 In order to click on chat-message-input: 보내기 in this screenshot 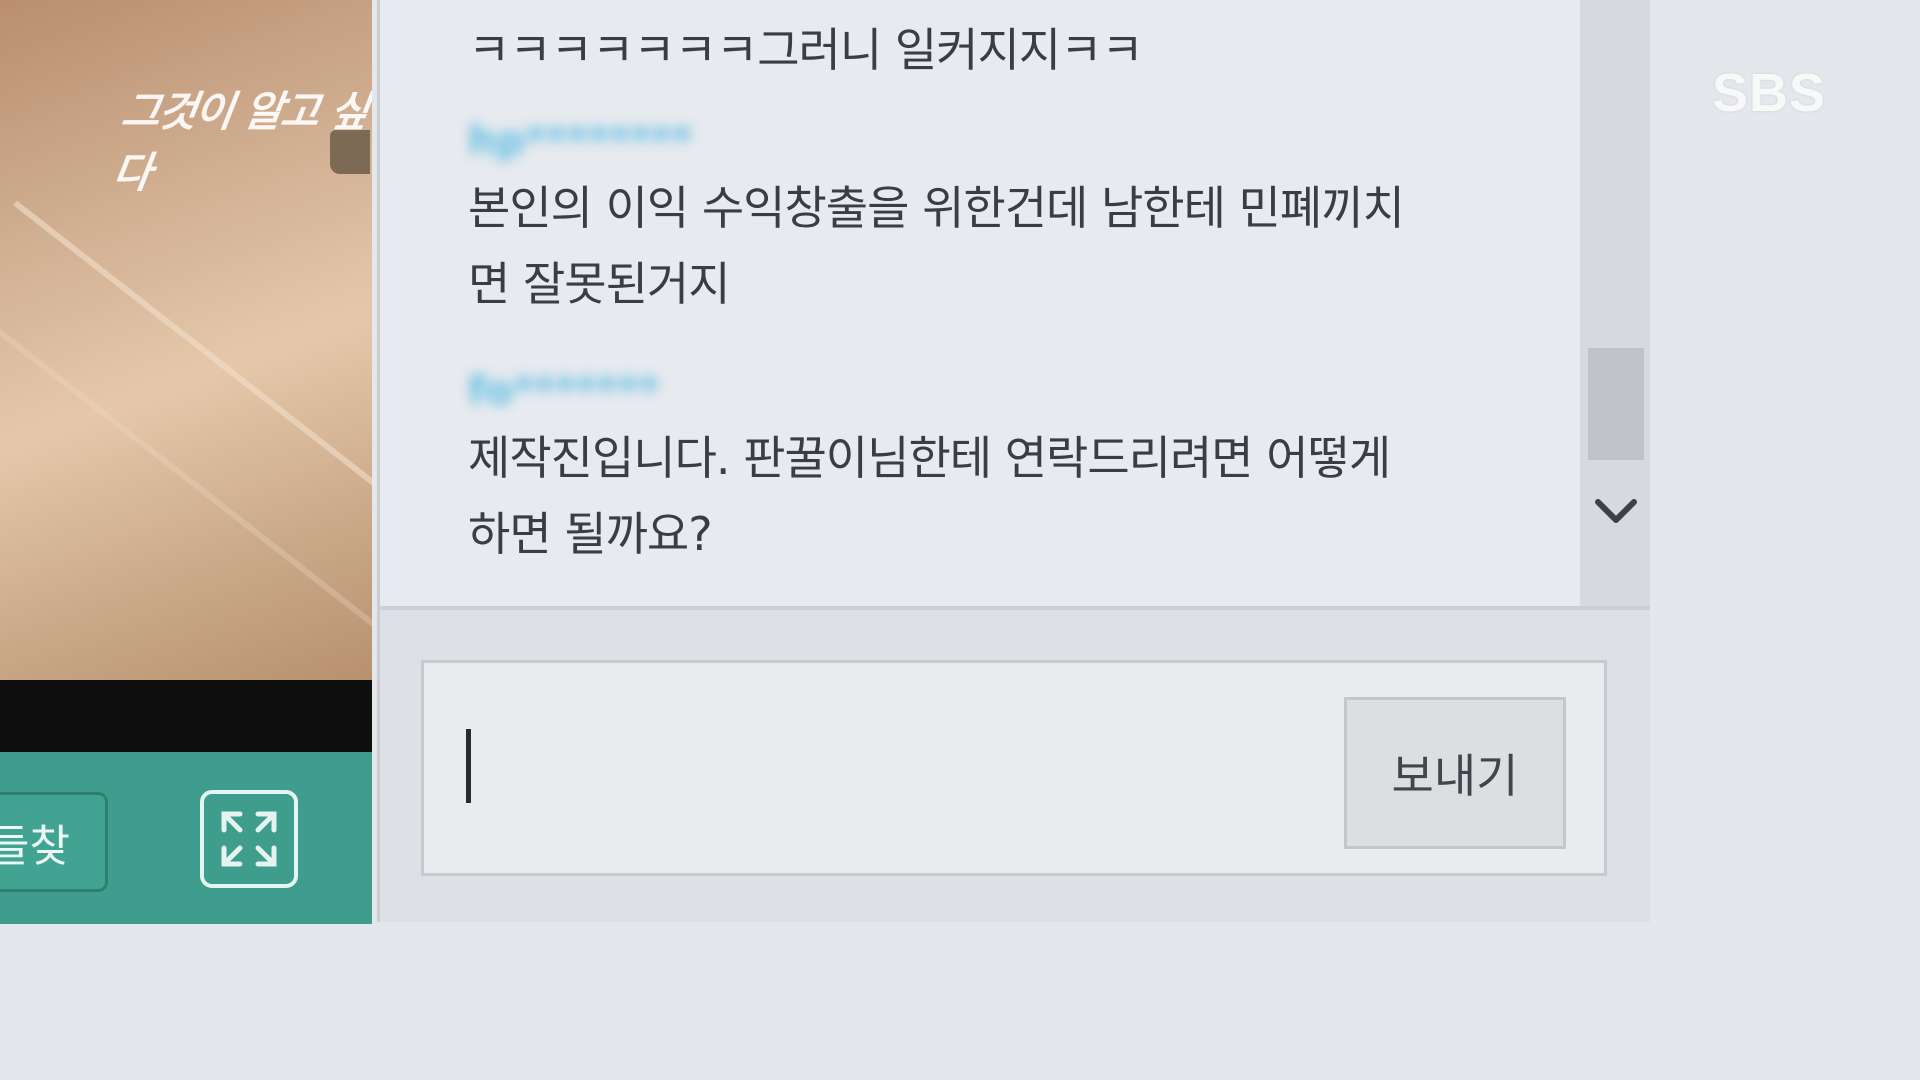, I will do `click(1014, 768)`.